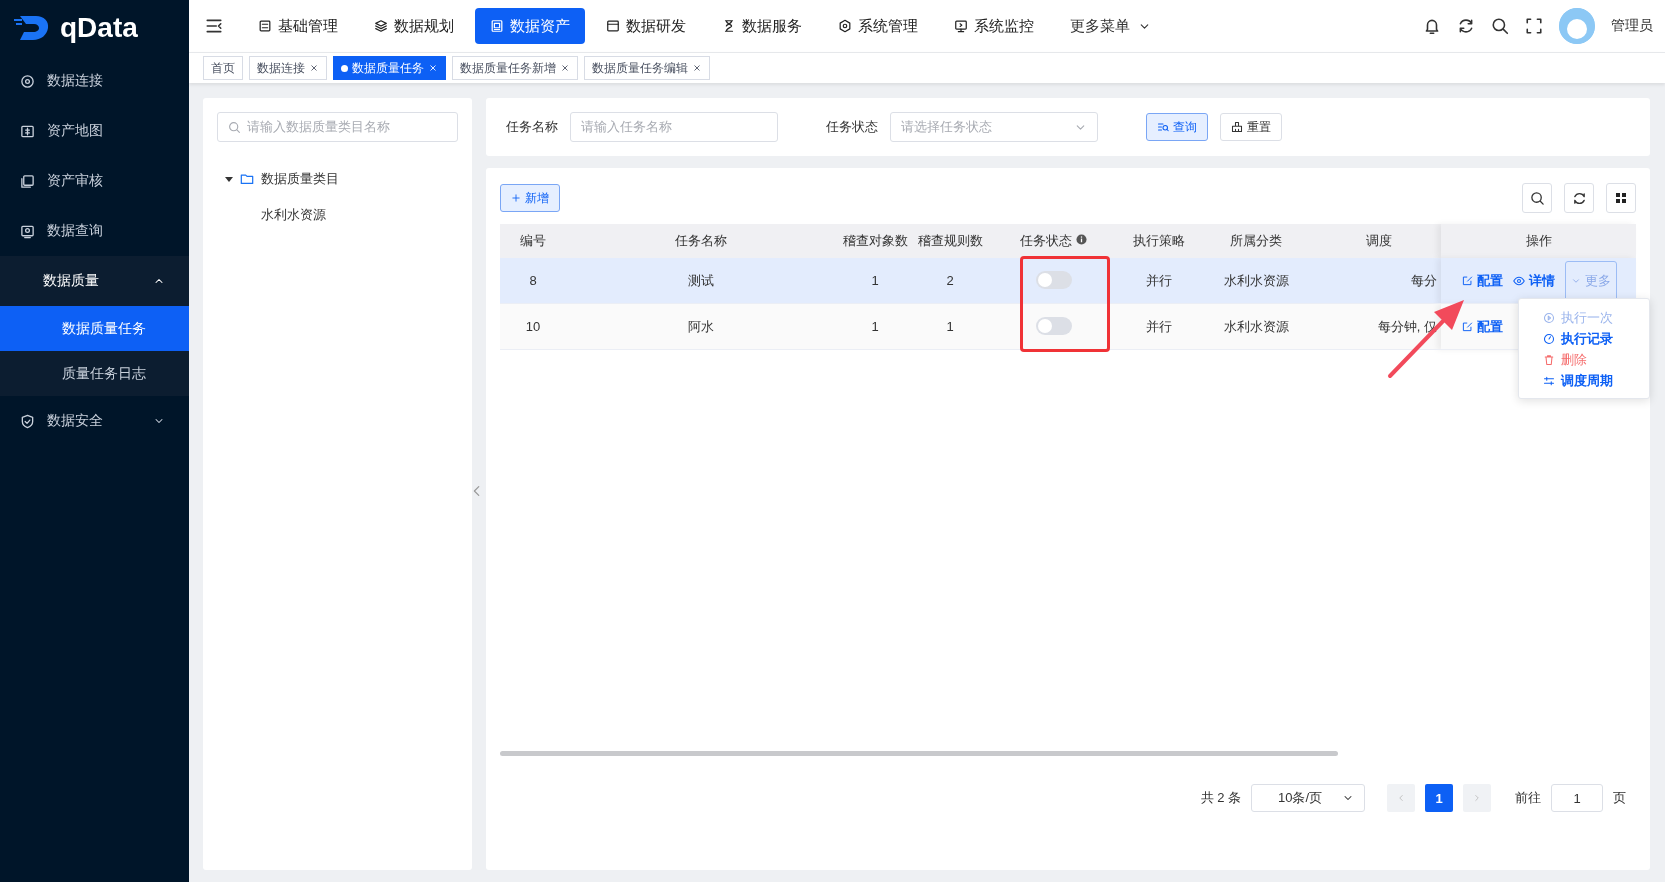  What do you see at coordinates (265, 26) in the screenshot?
I see `server-icon` at bounding box center [265, 26].